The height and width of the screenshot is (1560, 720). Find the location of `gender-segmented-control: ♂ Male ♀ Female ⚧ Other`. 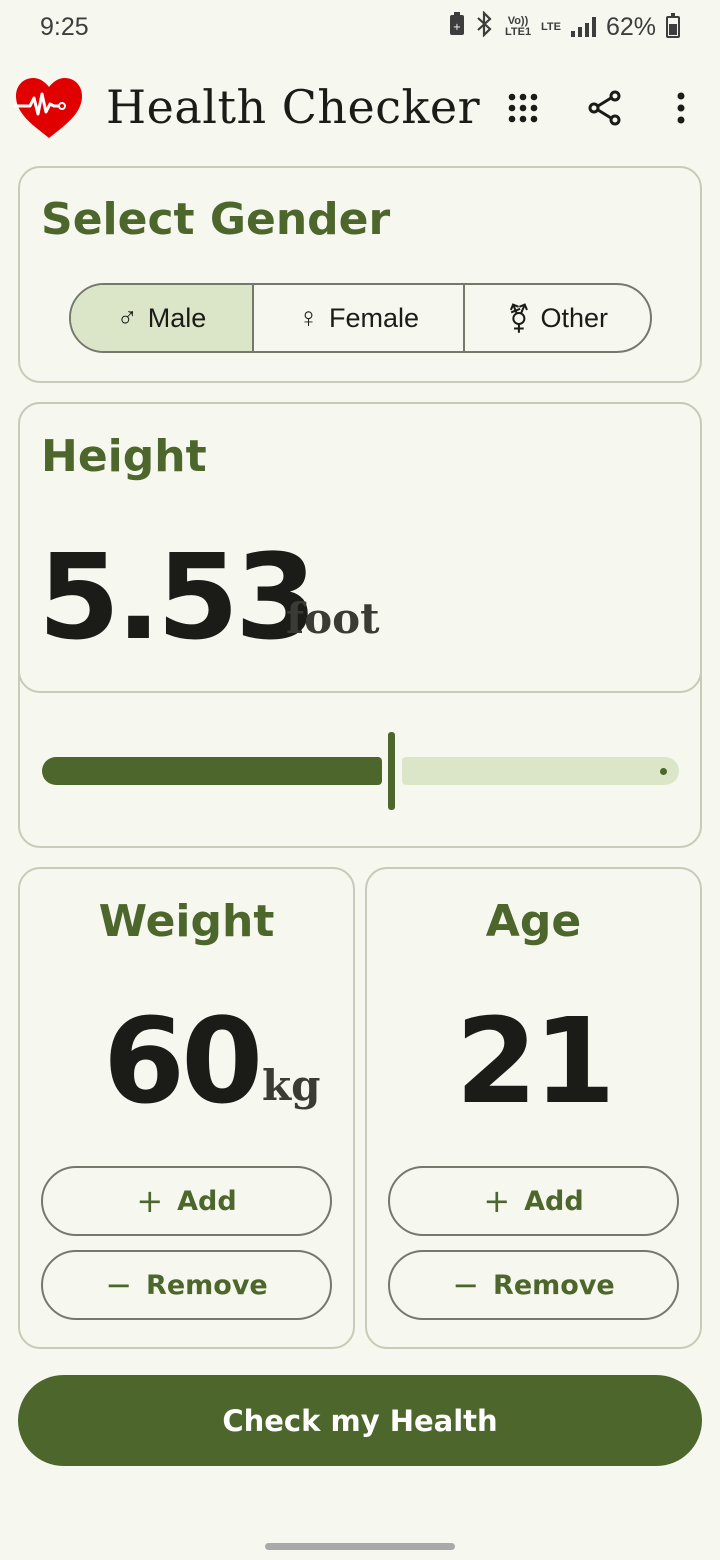

gender-segmented-control: ♂ Male ♀ Female ⚧ Other is located at coordinates (360, 318).